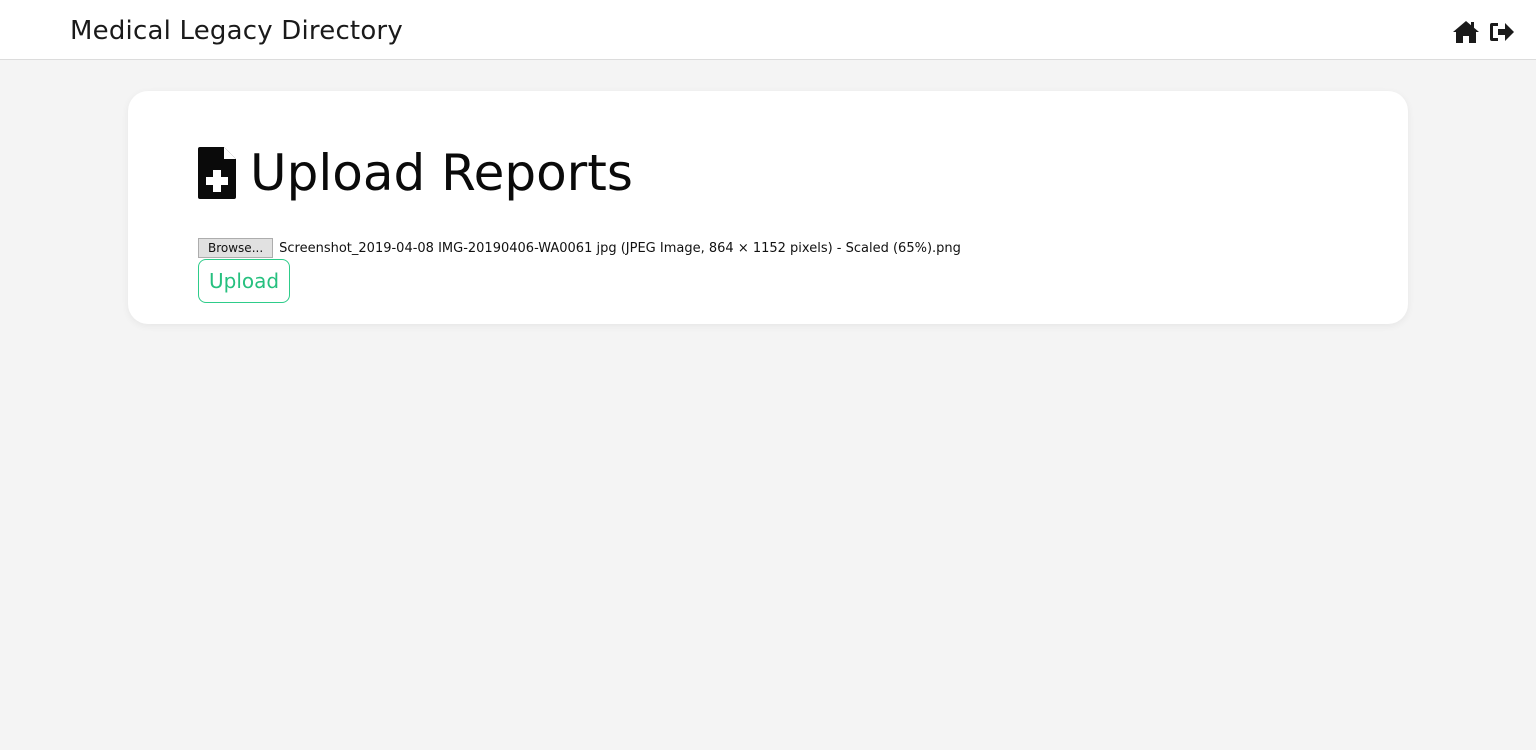 This screenshot has width=1536, height=750. Describe the element at coordinates (1466, 32) in the screenshot. I see `home-icon` at that location.